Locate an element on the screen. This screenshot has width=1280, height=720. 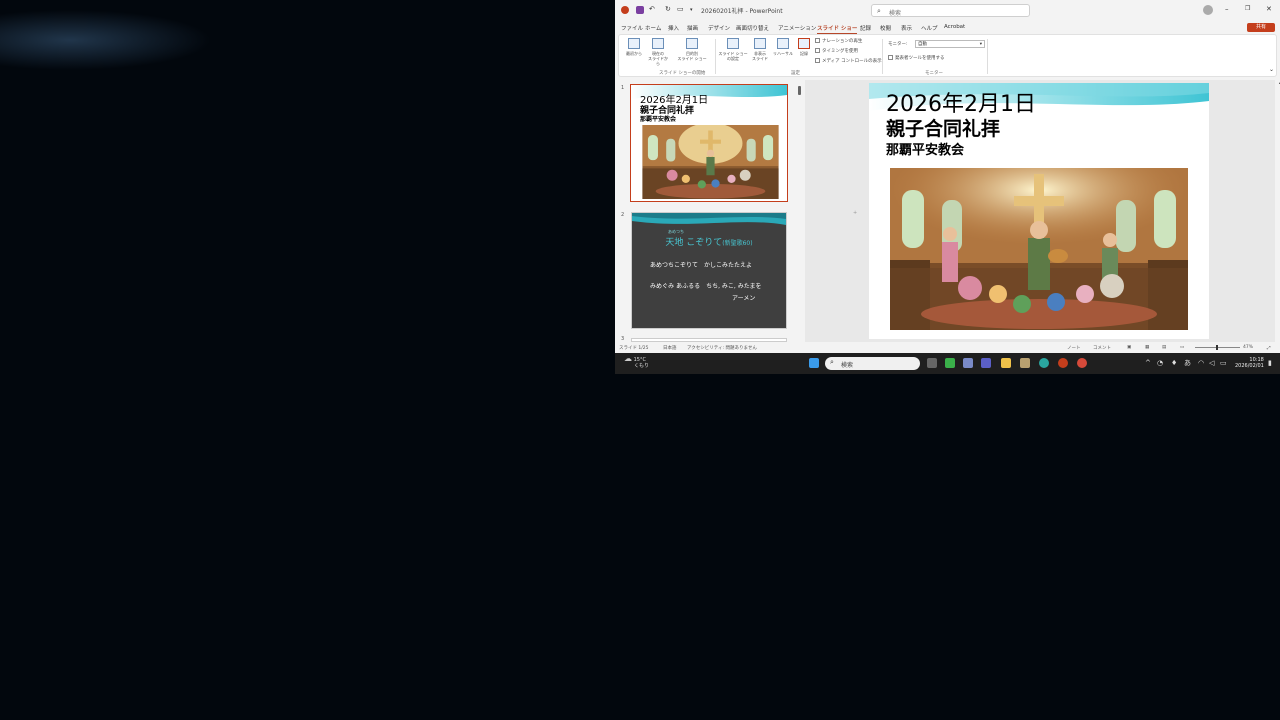
edge-icon is located at coordinates (1044, 363).